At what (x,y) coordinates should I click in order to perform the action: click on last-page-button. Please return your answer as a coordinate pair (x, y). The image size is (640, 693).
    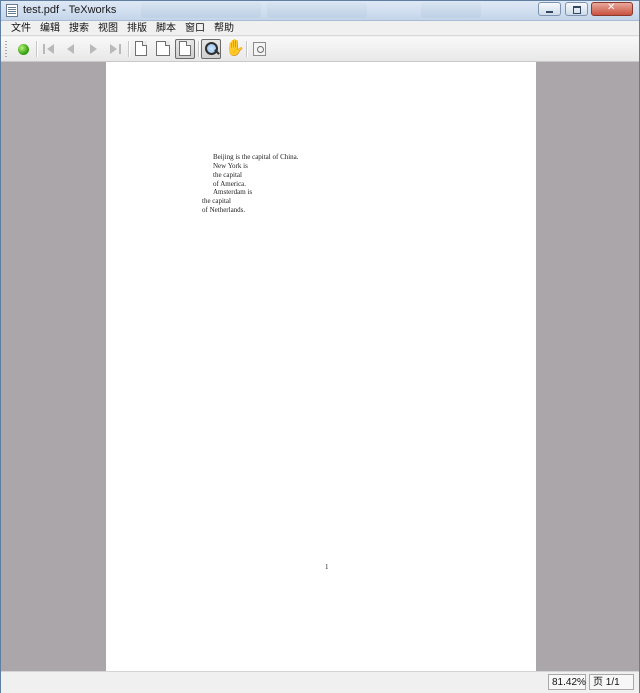
    Looking at the image, I should click on (115, 49).